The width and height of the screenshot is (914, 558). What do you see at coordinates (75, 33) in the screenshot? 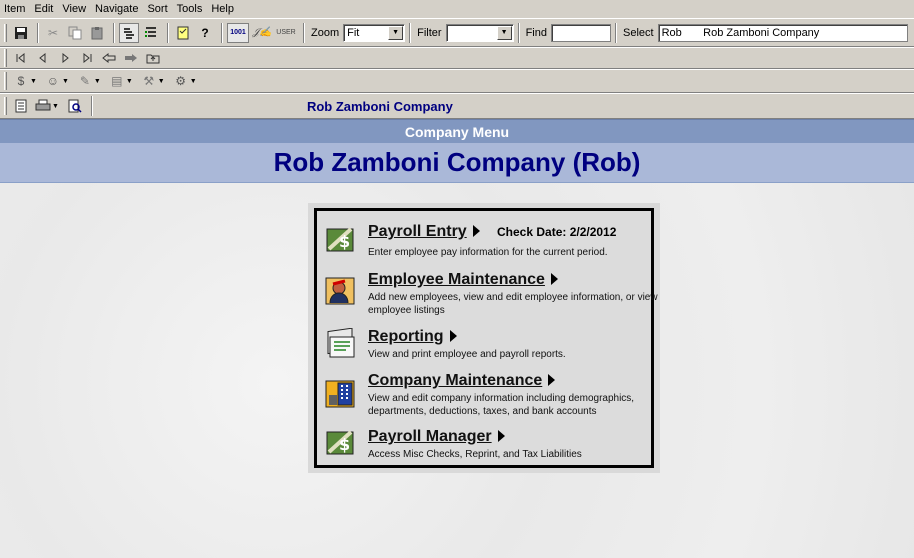
I see `copy-icon` at bounding box center [75, 33].